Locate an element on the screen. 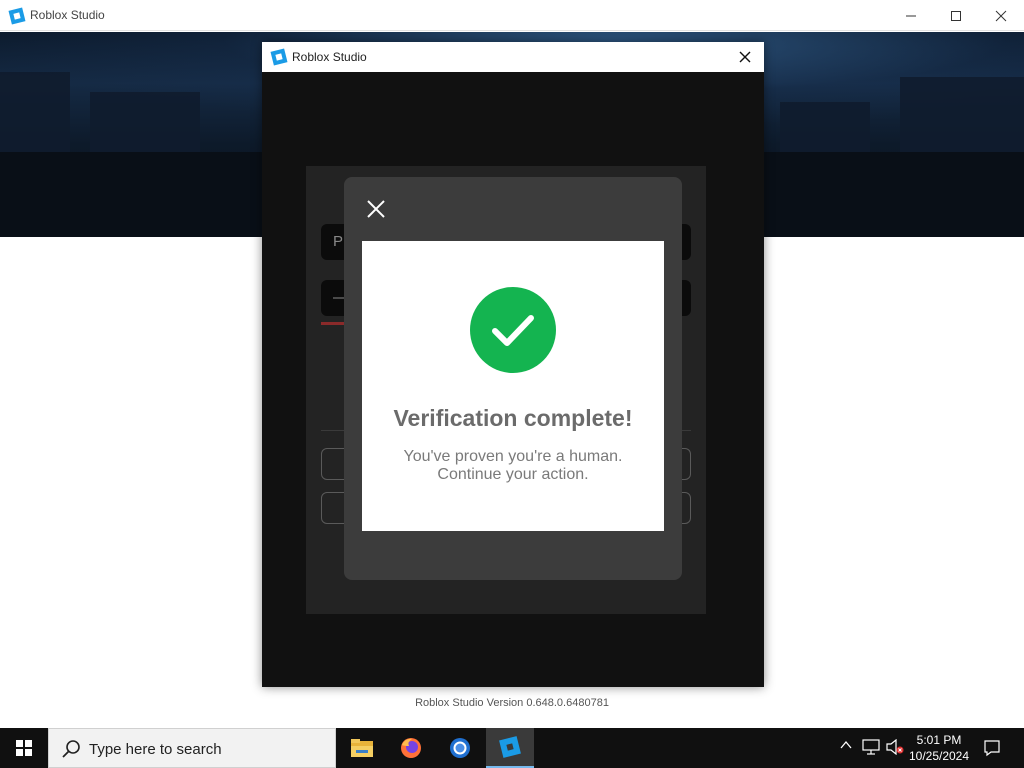 This screenshot has height=768, width=1024. maximize-button is located at coordinates (956, 15).